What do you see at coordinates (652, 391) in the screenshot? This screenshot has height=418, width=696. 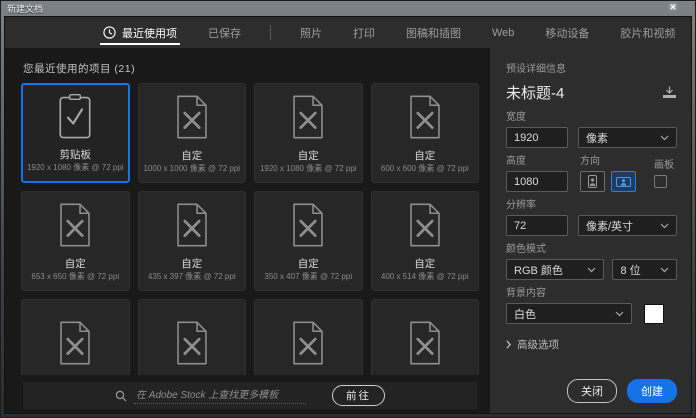 I see `create-button: 创建` at bounding box center [652, 391].